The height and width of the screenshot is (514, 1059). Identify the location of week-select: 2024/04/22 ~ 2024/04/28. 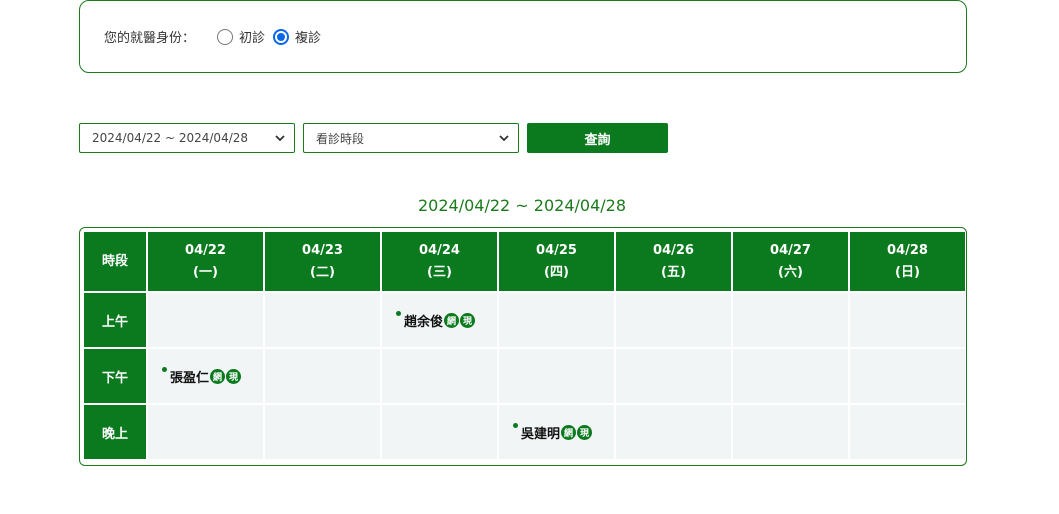
(187, 138).